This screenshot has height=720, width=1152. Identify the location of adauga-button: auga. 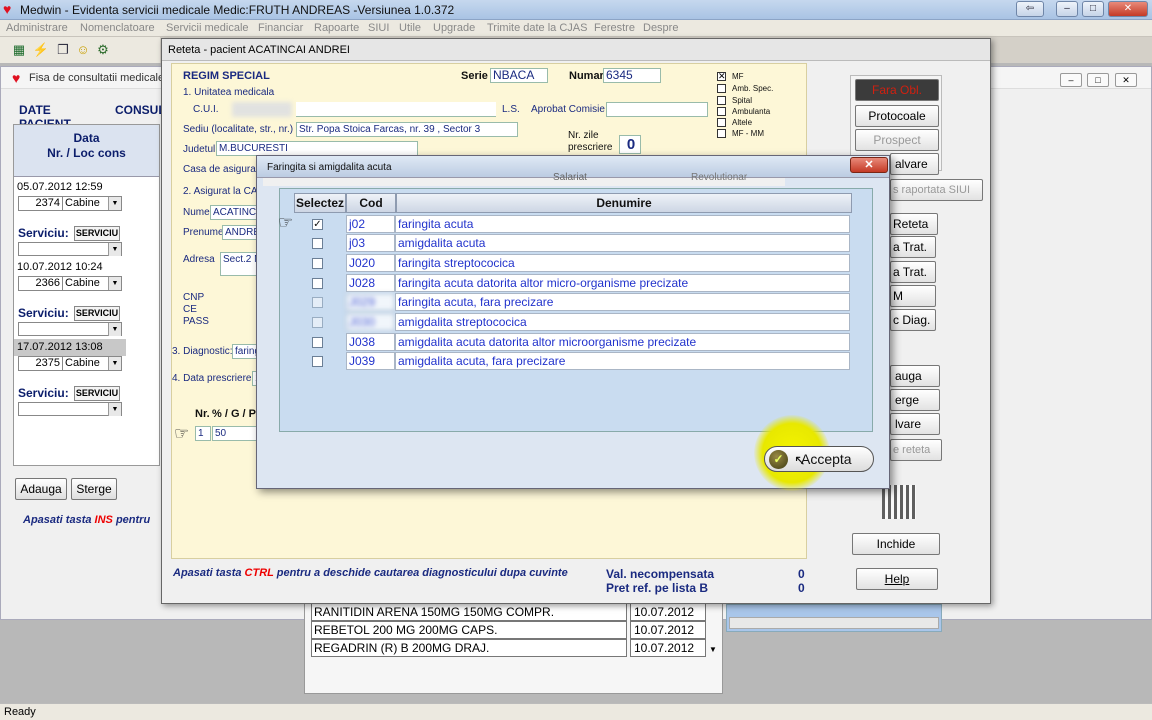
(915, 376).